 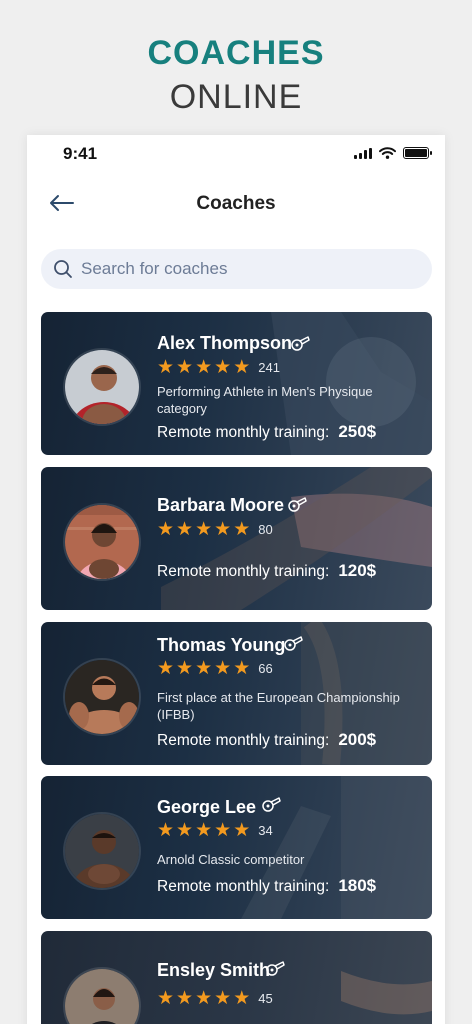 What do you see at coordinates (357, 431) in the screenshot?
I see `price-value: 250$` at bounding box center [357, 431].